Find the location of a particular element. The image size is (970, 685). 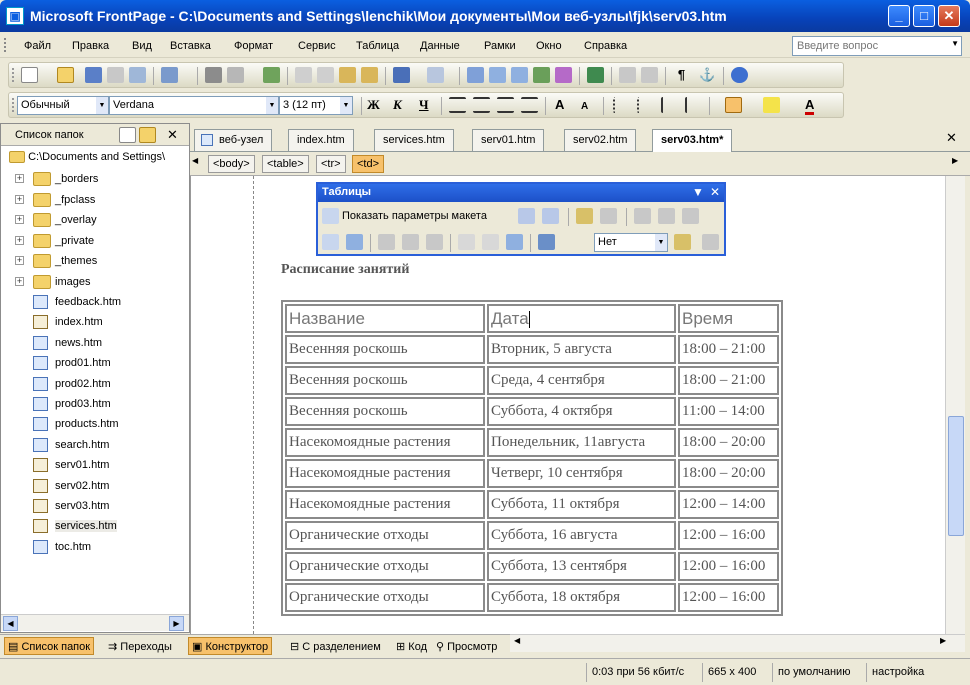

tag-tr: <tr> is located at coordinates (331, 164).